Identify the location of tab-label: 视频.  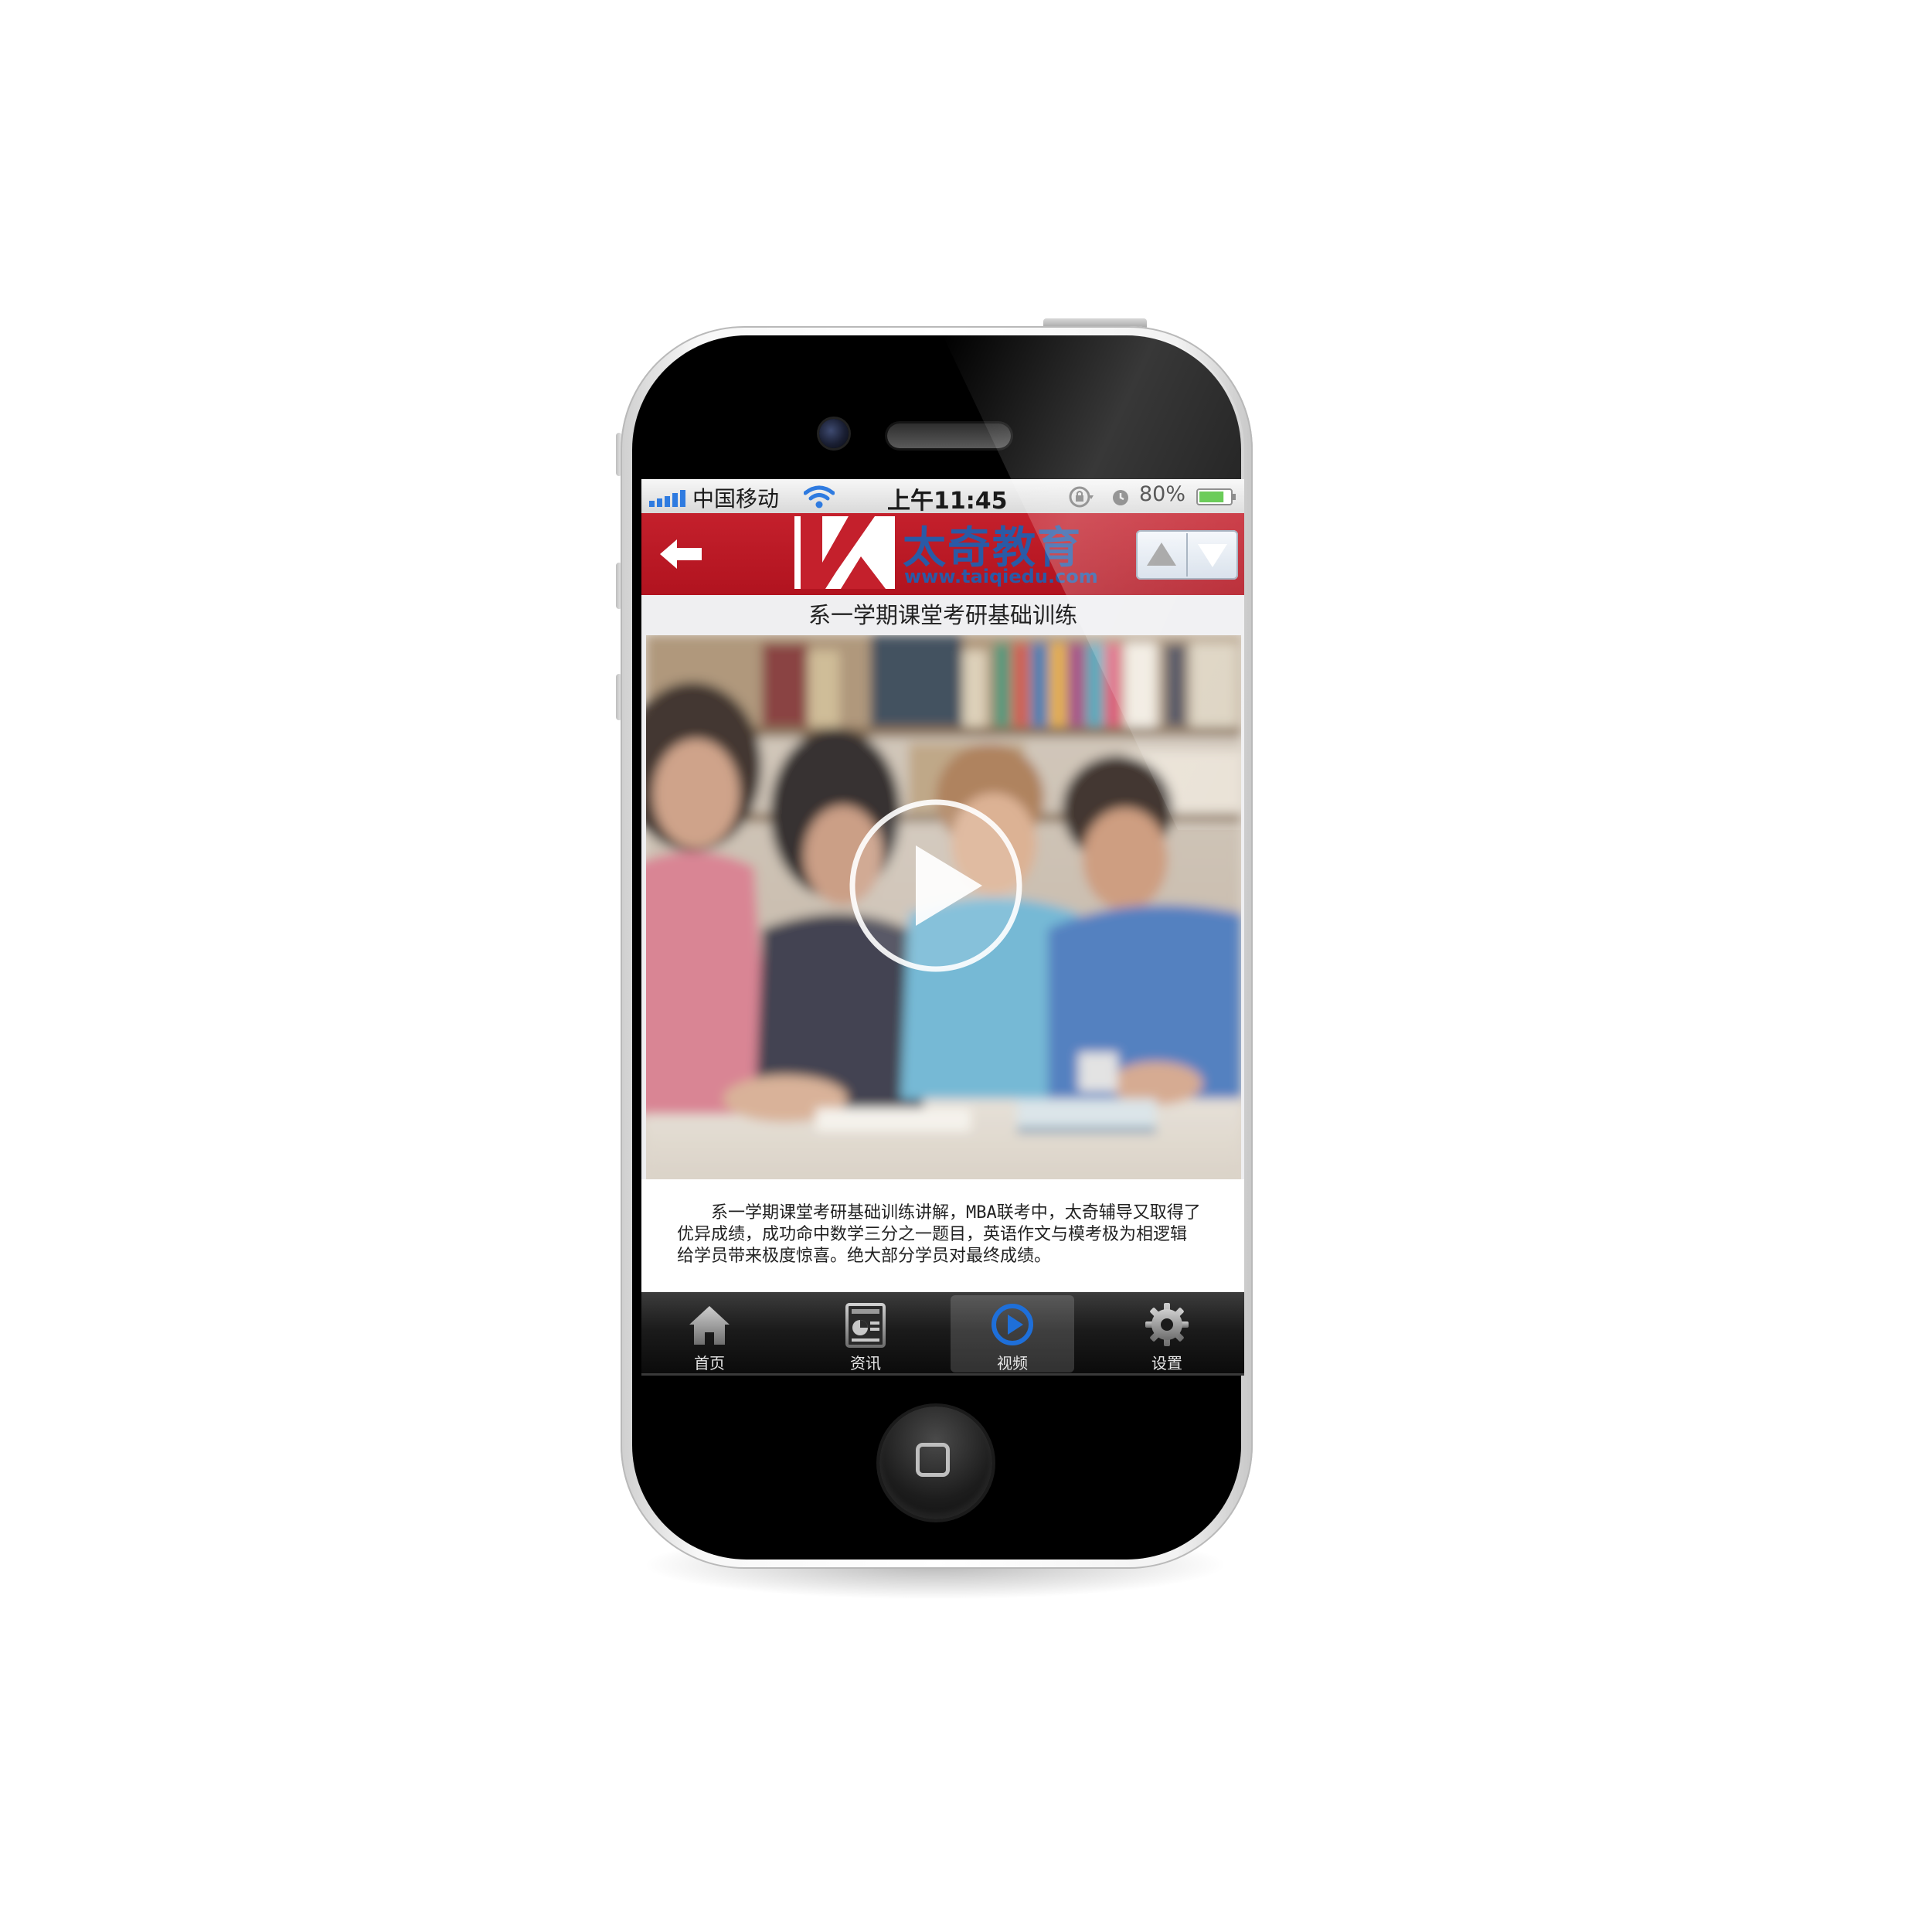
(1013, 1363).